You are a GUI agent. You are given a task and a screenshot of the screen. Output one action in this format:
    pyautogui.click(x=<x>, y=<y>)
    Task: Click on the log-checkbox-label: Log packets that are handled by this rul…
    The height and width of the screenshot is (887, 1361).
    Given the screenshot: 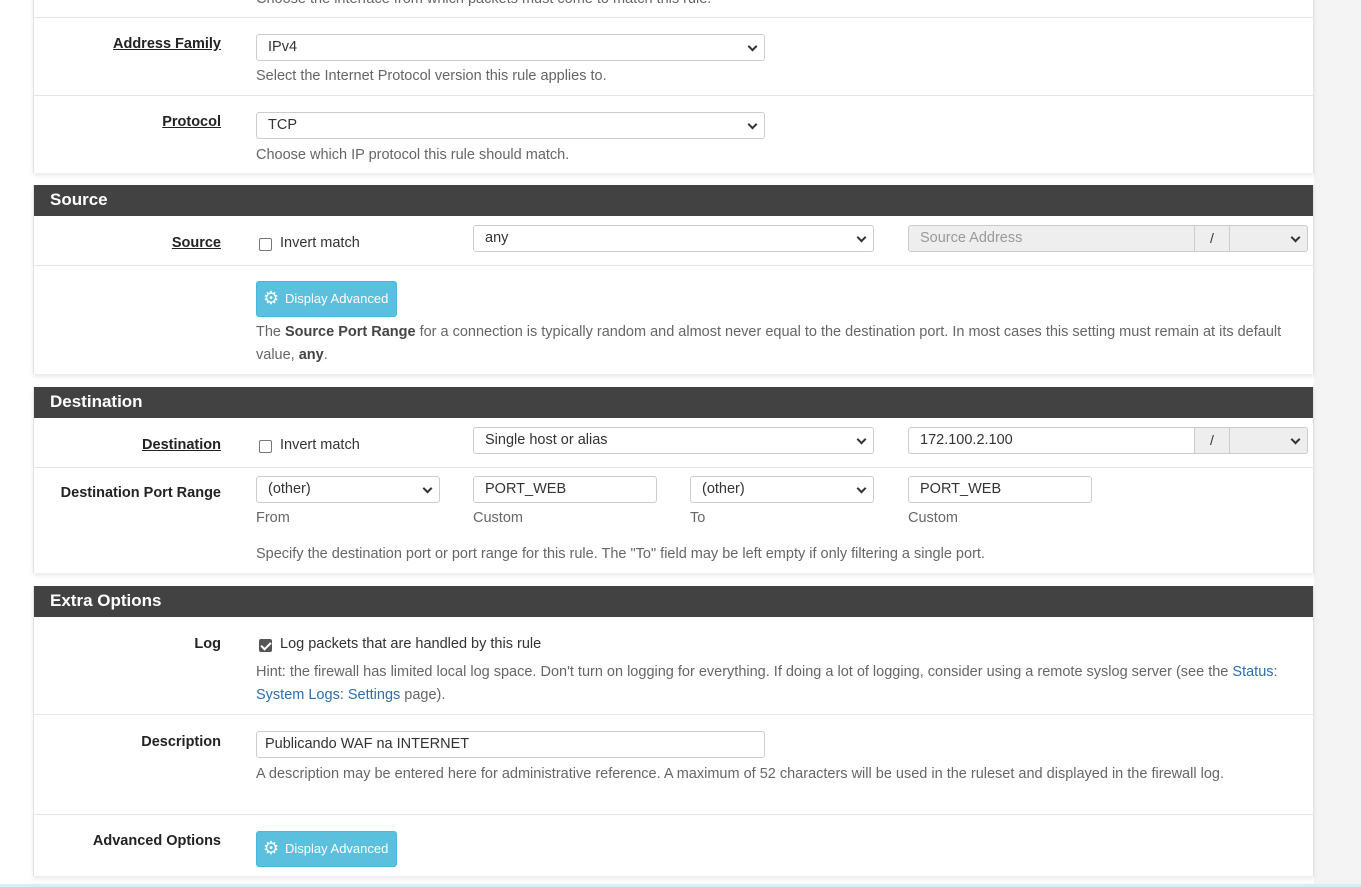 What is the action you would take?
    pyautogui.click(x=411, y=644)
    